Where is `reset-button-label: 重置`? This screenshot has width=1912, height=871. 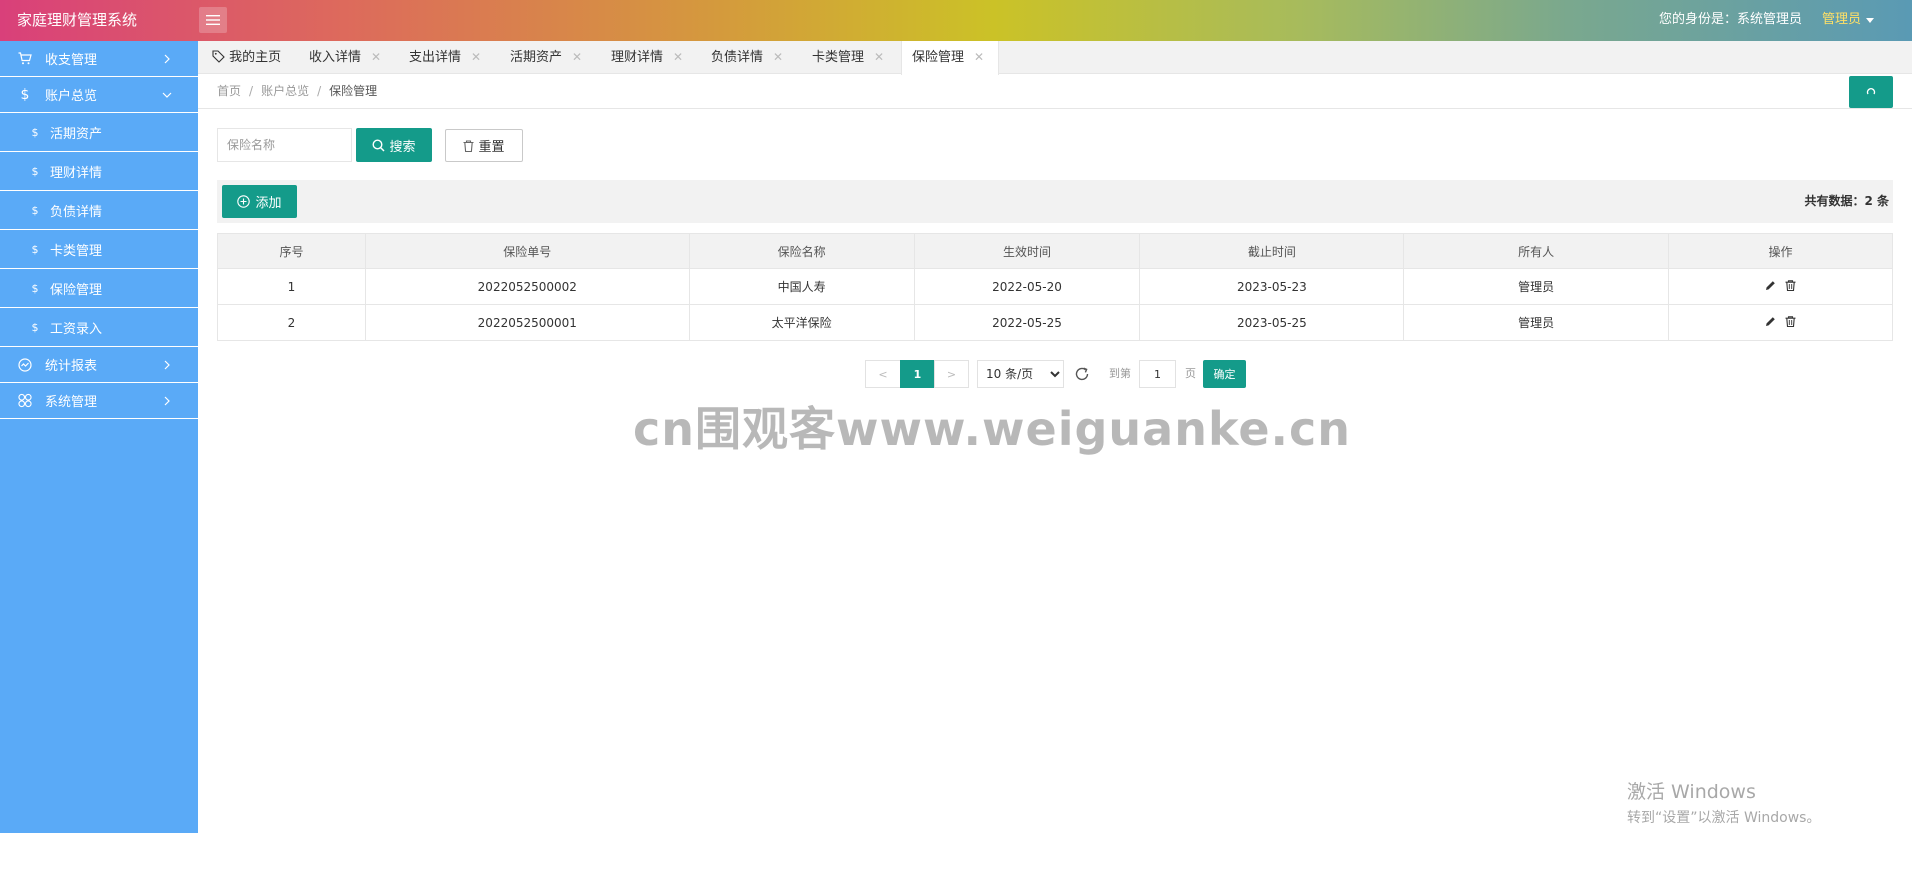
reset-button-label: 重置 is located at coordinates (491, 147).